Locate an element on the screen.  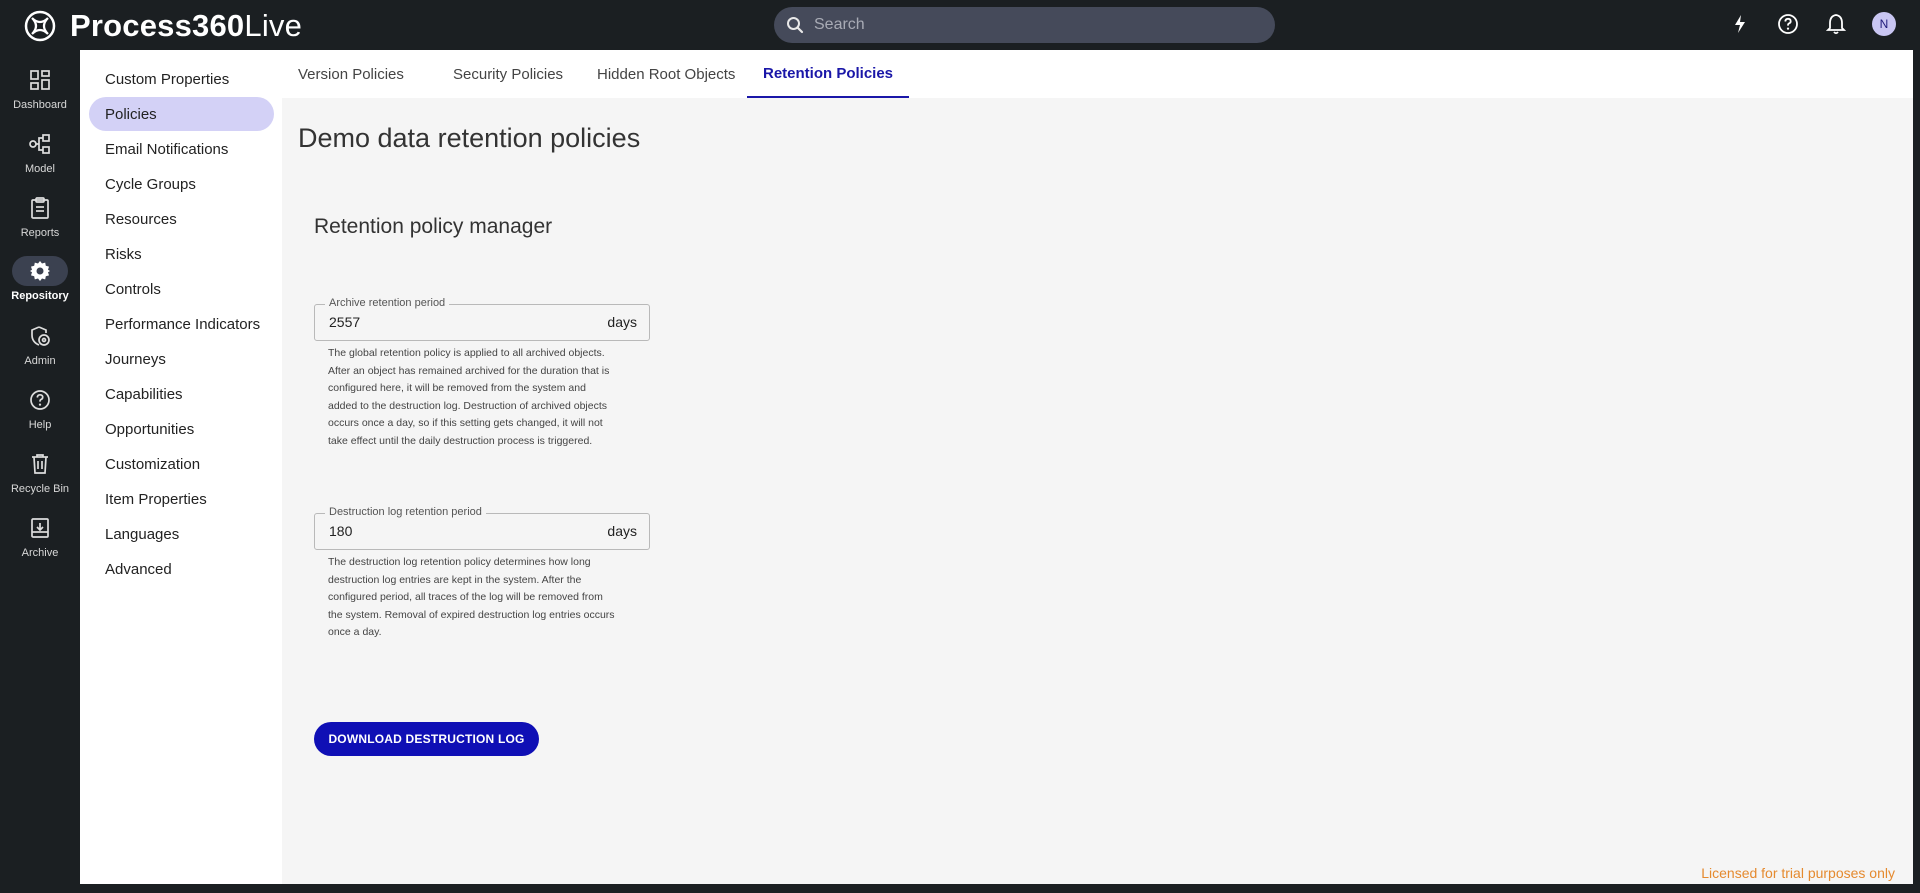
rail-label: Reports is located at coordinates (40, 233).